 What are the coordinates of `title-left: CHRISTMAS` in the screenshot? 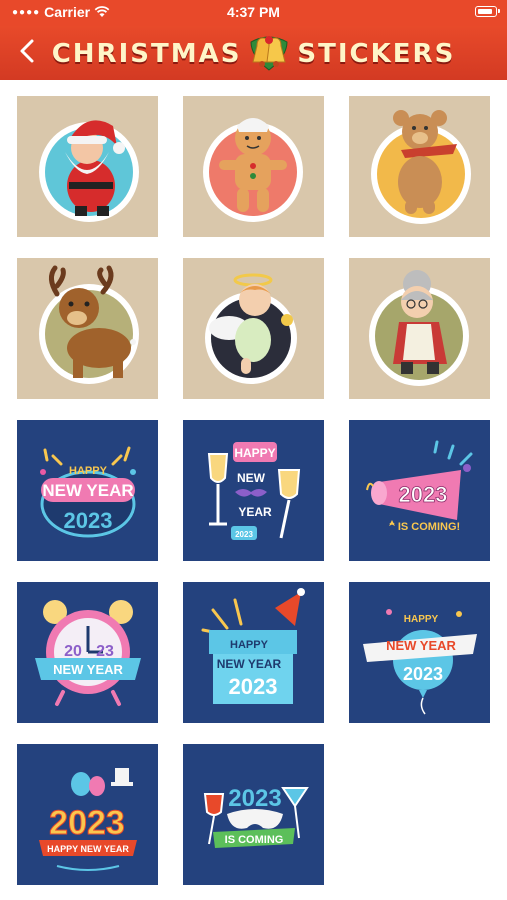 It's located at (146, 54).